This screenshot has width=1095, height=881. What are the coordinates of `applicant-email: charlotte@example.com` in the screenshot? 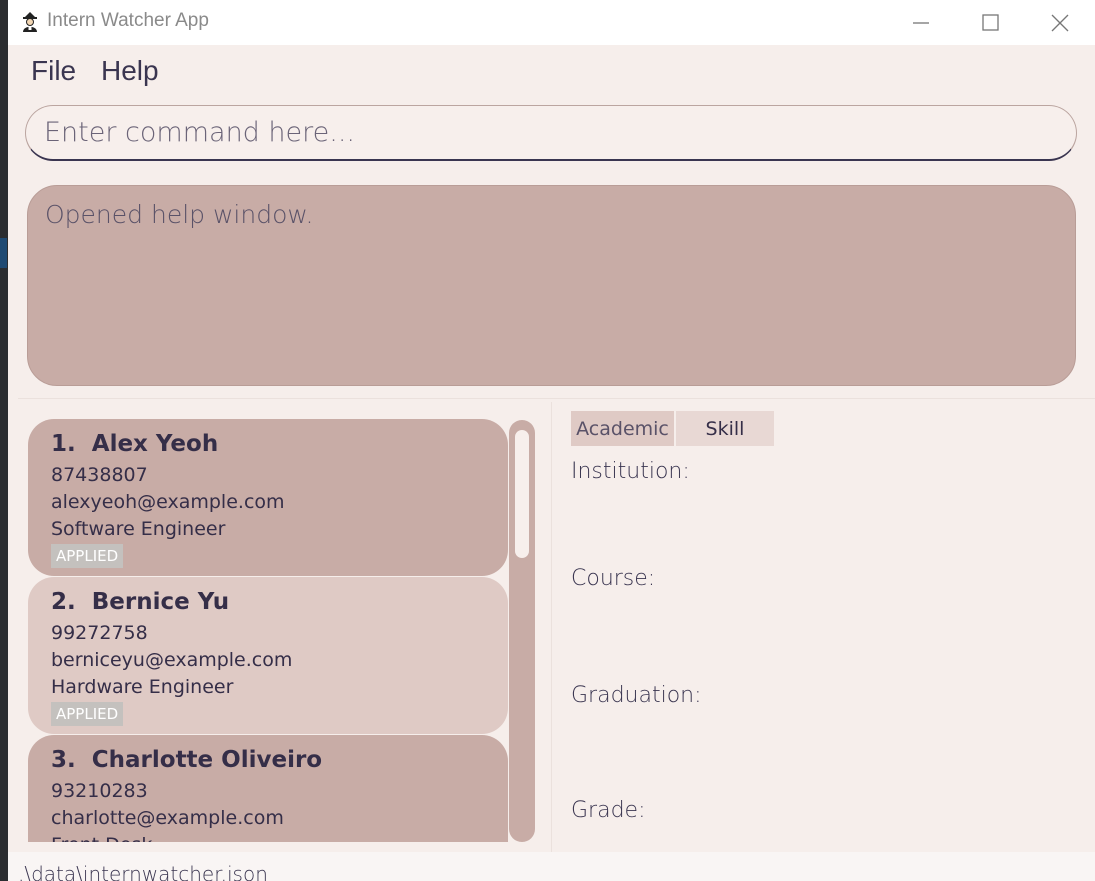 It's located at (167, 818).